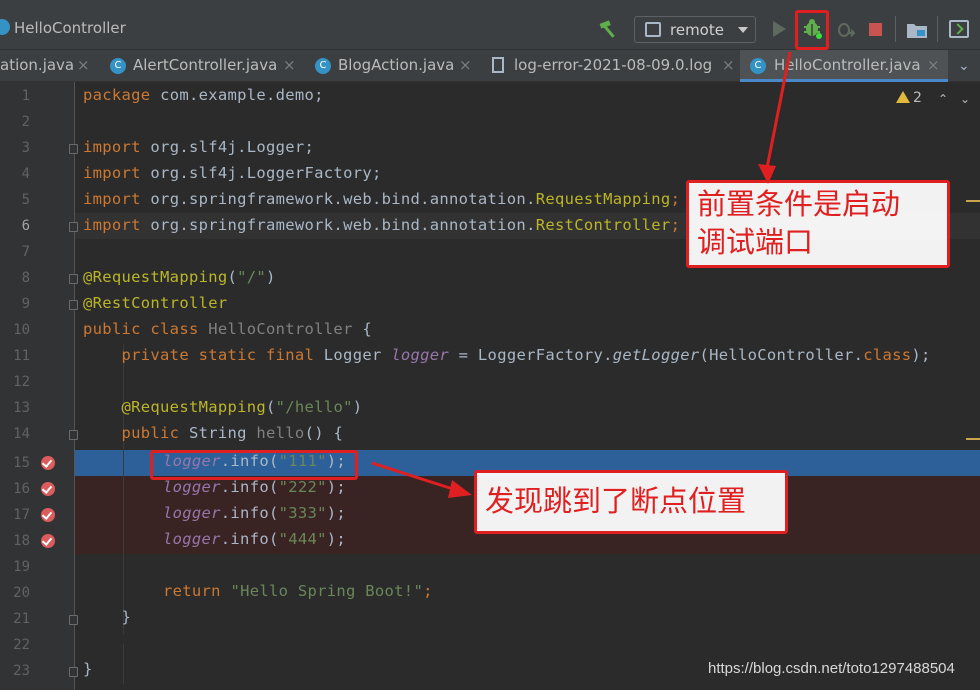 The image size is (980, 690). Describe the element at coordinates (21, 515) in the screenshot. I see `line-number: 17` at that location.